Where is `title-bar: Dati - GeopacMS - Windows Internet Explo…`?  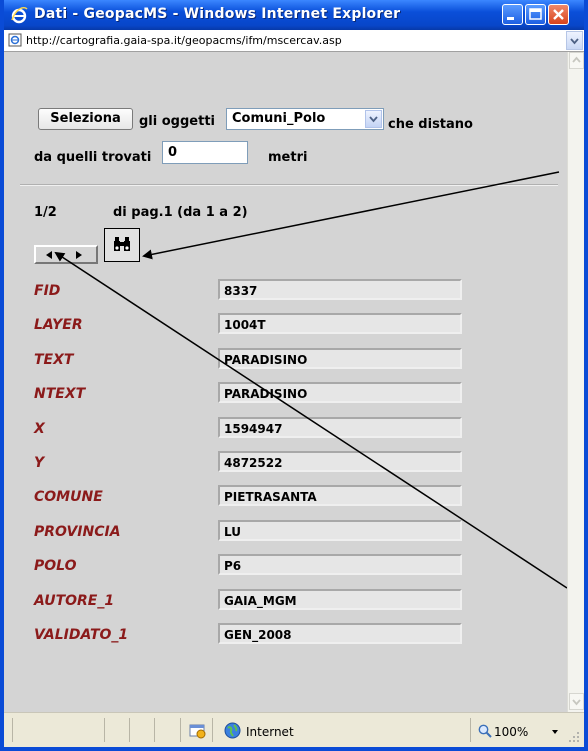 title-bar: Dati - GeopacMS - Windows Internet Explo… is located at coordinates (294, 15).